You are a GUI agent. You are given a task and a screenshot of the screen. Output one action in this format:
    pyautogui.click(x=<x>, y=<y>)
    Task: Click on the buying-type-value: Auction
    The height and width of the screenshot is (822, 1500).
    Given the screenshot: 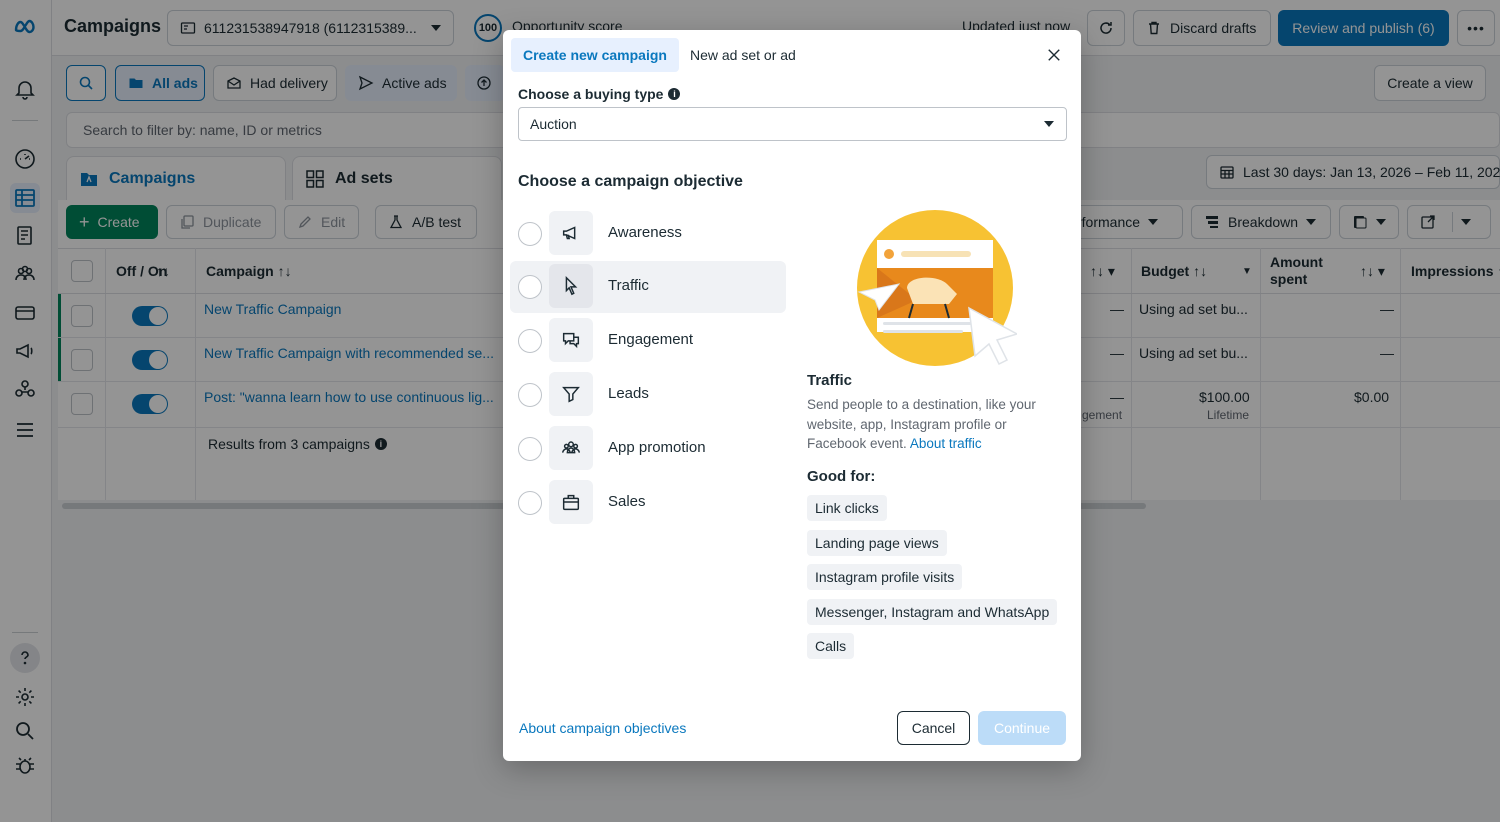 What is the action you would take?
    pyautogui.click(x=553, y=124)
    